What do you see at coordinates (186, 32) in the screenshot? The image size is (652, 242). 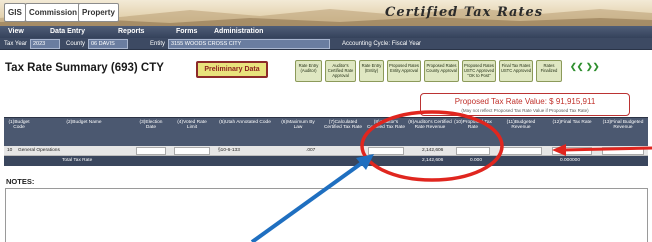 I see `menu-forms: Forms` at bounding box center [186, 32].